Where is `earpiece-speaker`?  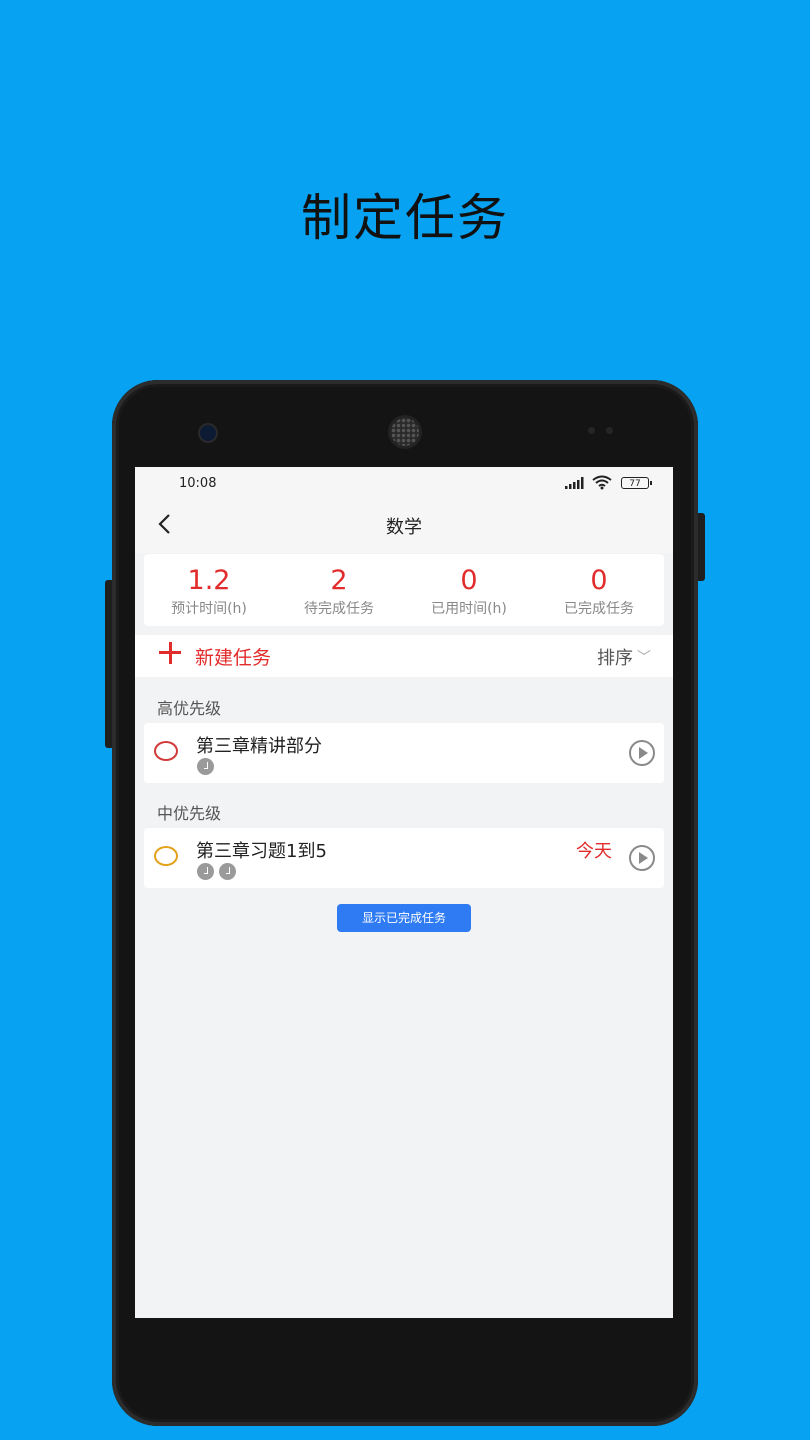
earpiece-speaker is located at coordinates (405, 432).